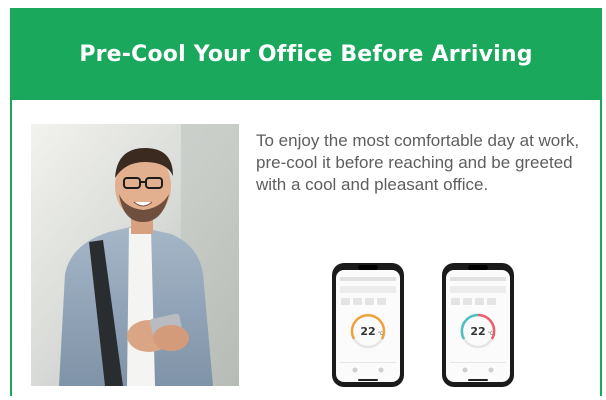  Describe the element at coordinates (477, 331) in the screenshot. I see `phone-2-temperature: 22` at that location.